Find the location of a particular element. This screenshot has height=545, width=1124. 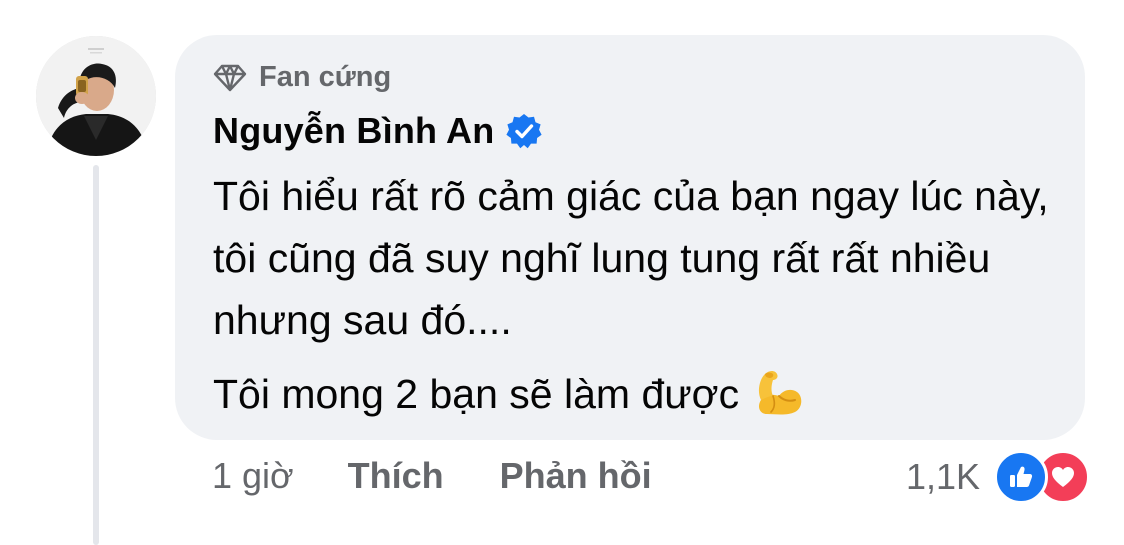

top-fan-badge: Fan cứng is located at coordinates (302, 77).